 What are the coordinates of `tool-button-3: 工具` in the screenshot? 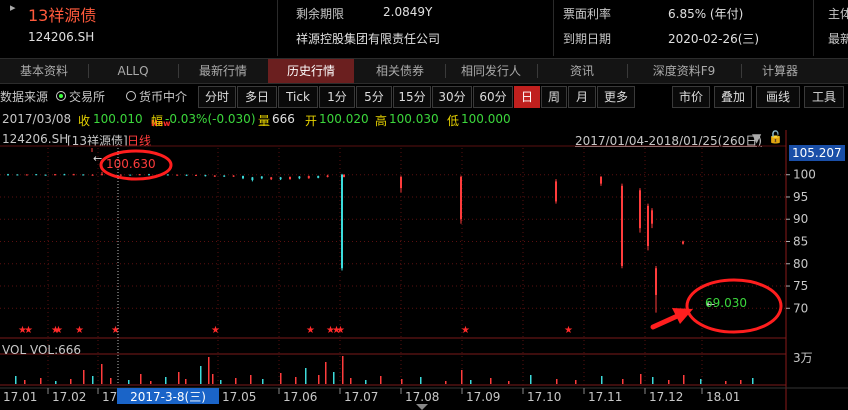 It's located at (824, 97).